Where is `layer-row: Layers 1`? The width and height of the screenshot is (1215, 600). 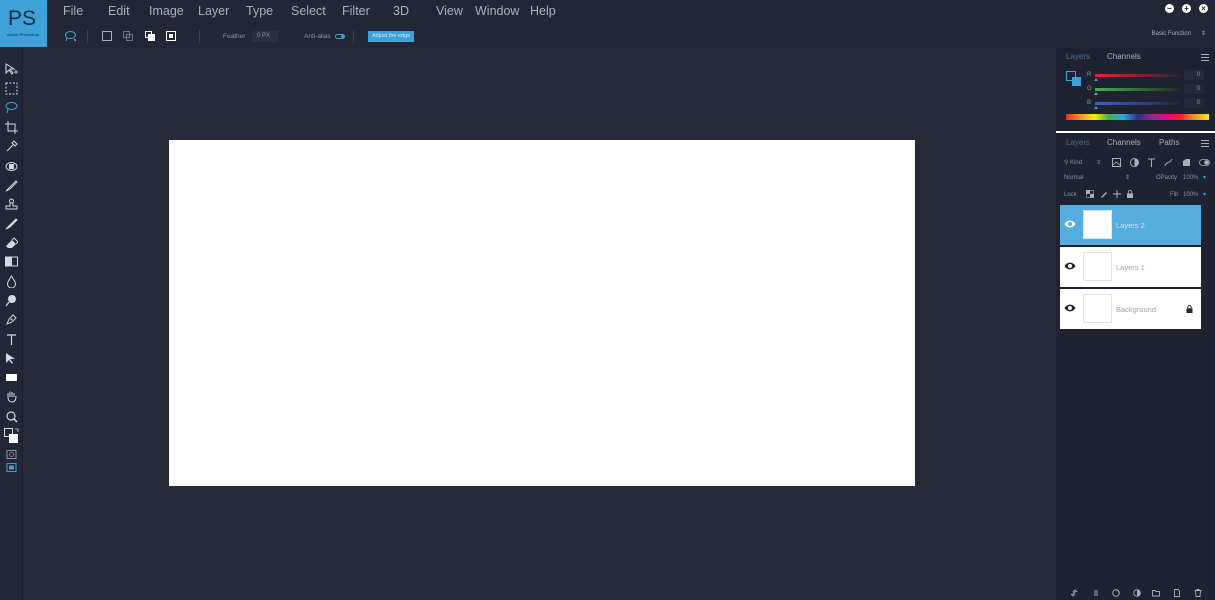
layer-row: Layers 1 is located at coordinates (1130, 267).